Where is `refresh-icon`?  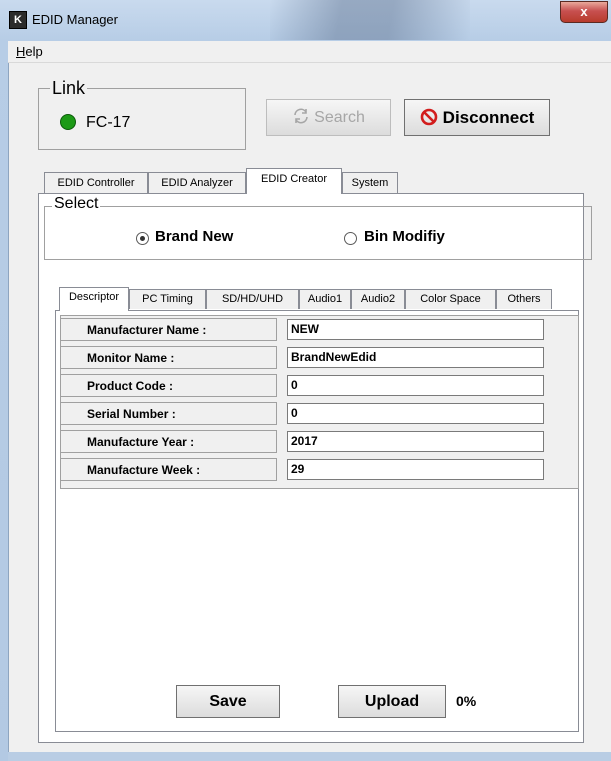 refresh-icon is located at coordinates (301, 116).